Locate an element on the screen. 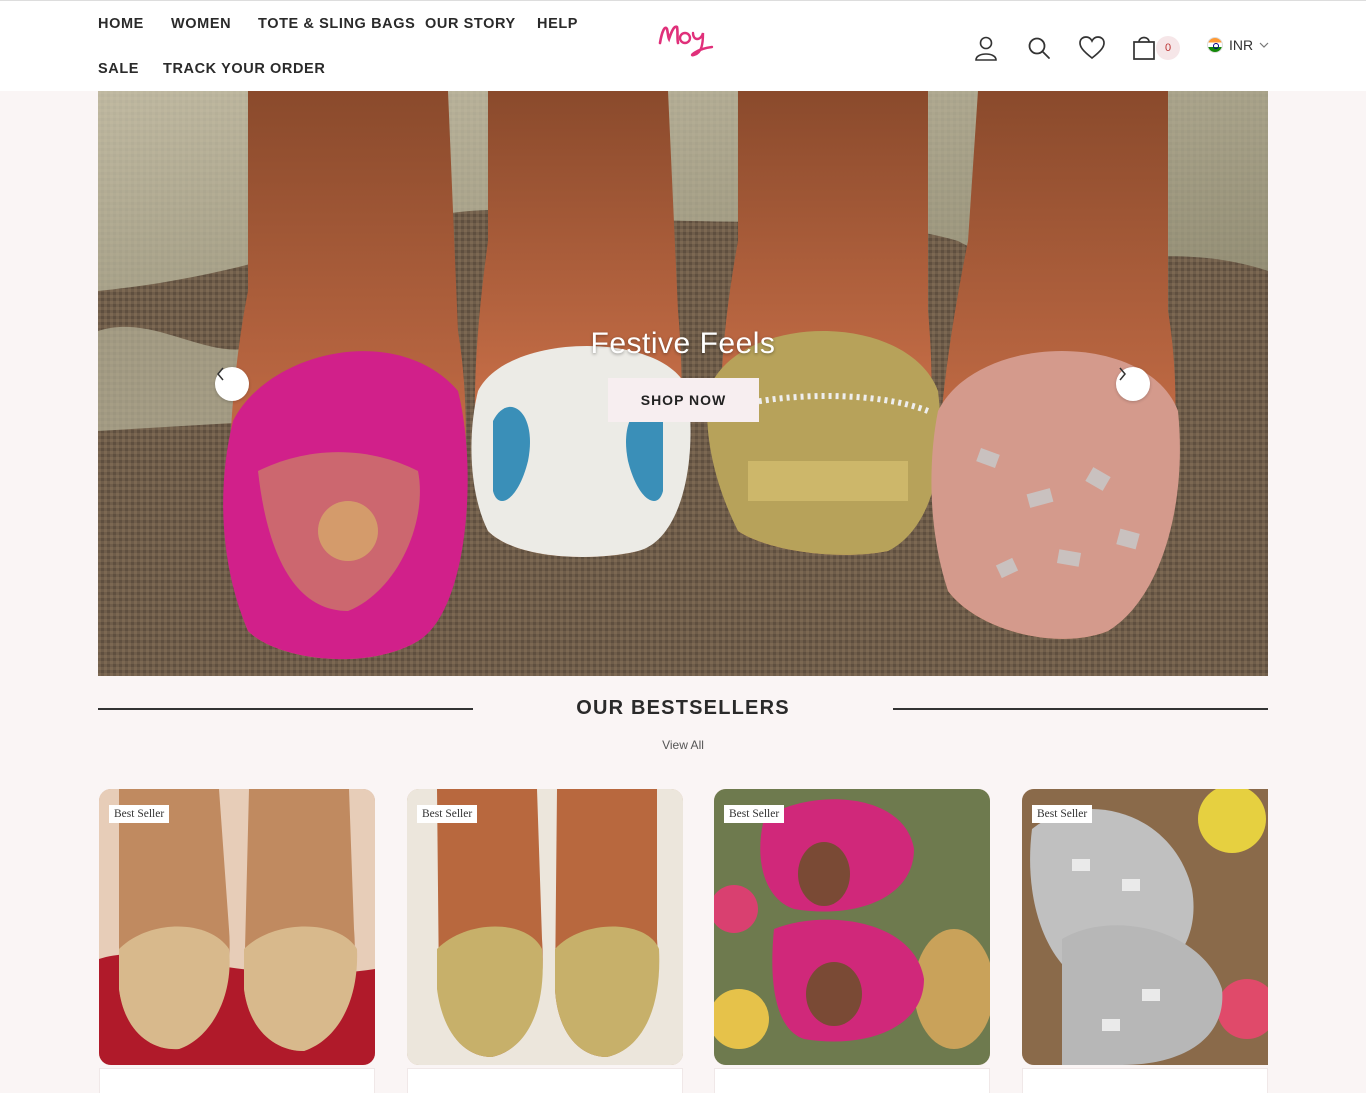 The image size is (1366, 1093). account-button is located at coordinates (986, 48).